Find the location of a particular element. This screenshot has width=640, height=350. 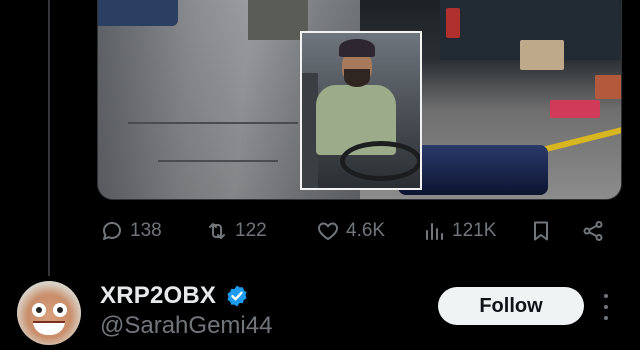

steering-wheel is located at coordinates (380, 161).